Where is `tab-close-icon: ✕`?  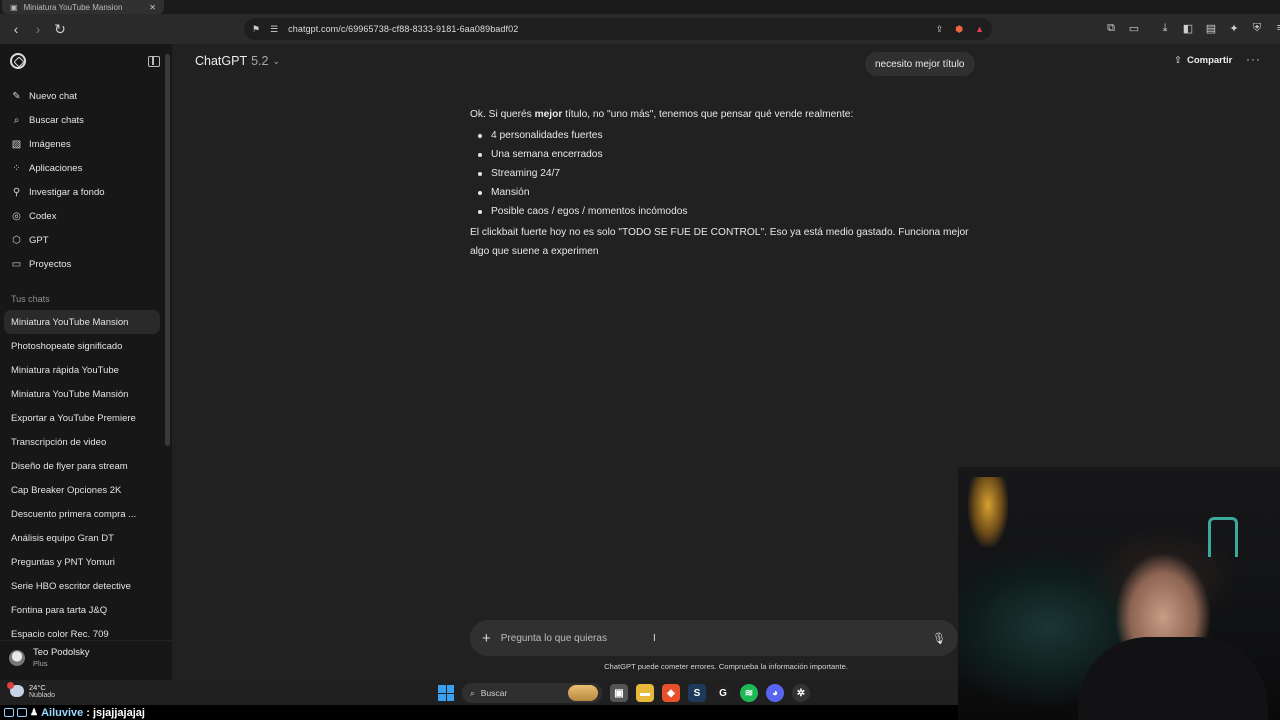
tab-close-icon: ✕ is located at coordinates (152, 7).